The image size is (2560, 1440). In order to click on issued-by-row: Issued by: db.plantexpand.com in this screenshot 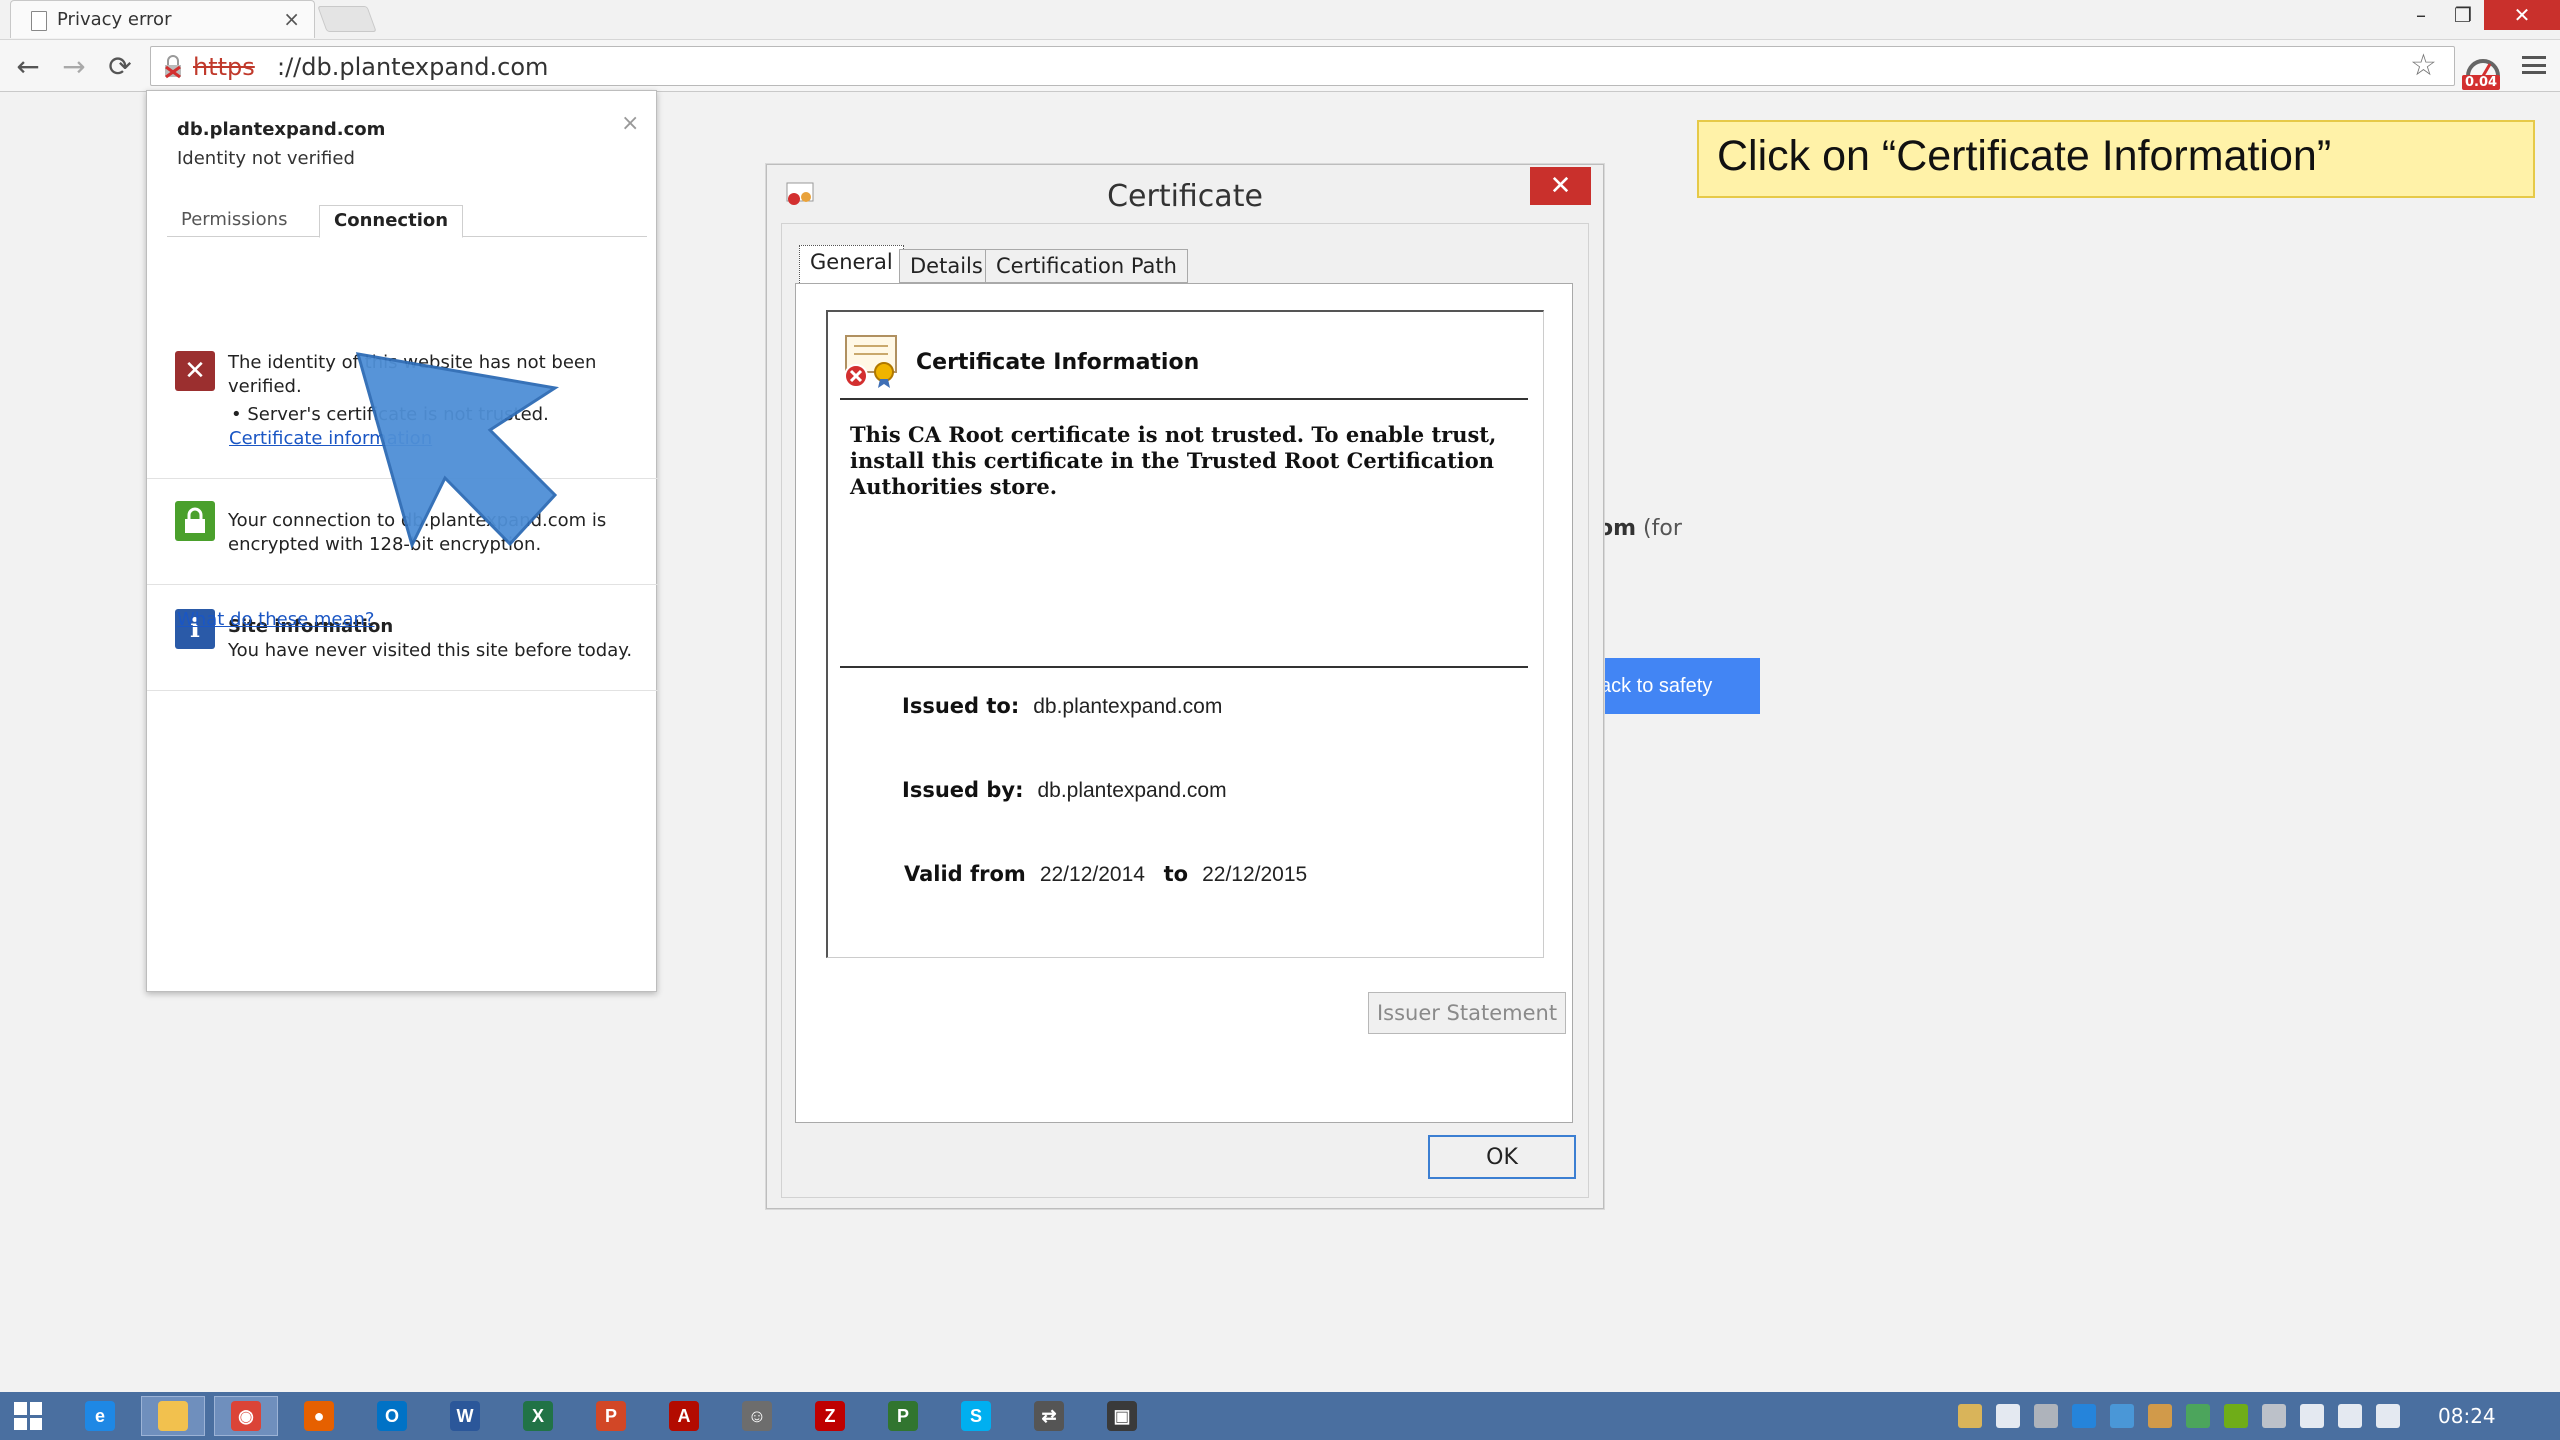, I will do `click(1064, 790)`.